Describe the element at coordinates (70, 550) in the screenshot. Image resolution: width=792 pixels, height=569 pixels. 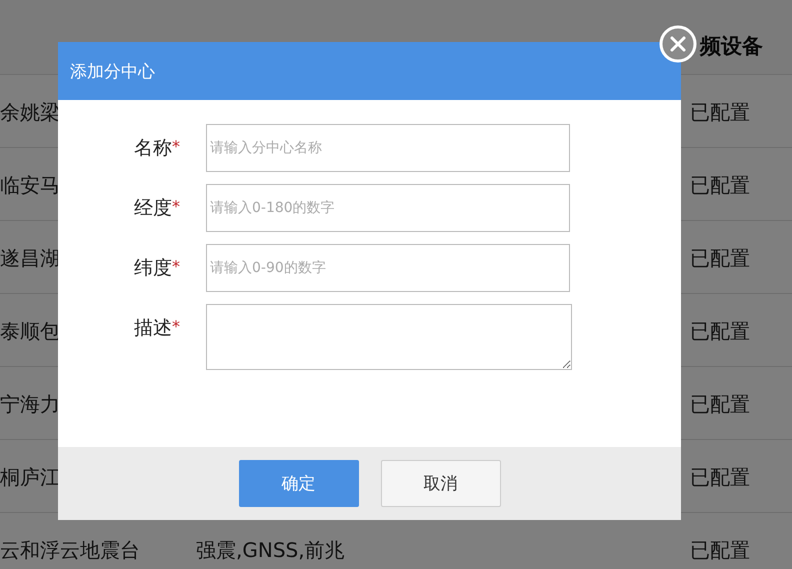
I see `table-cell: 云和浮云地震台` at that location.